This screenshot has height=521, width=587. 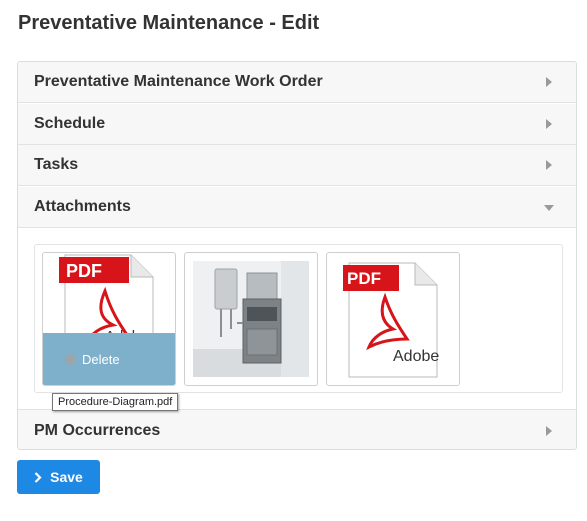 I want to click on chevron-down-icon, so click(x=549, y=208).